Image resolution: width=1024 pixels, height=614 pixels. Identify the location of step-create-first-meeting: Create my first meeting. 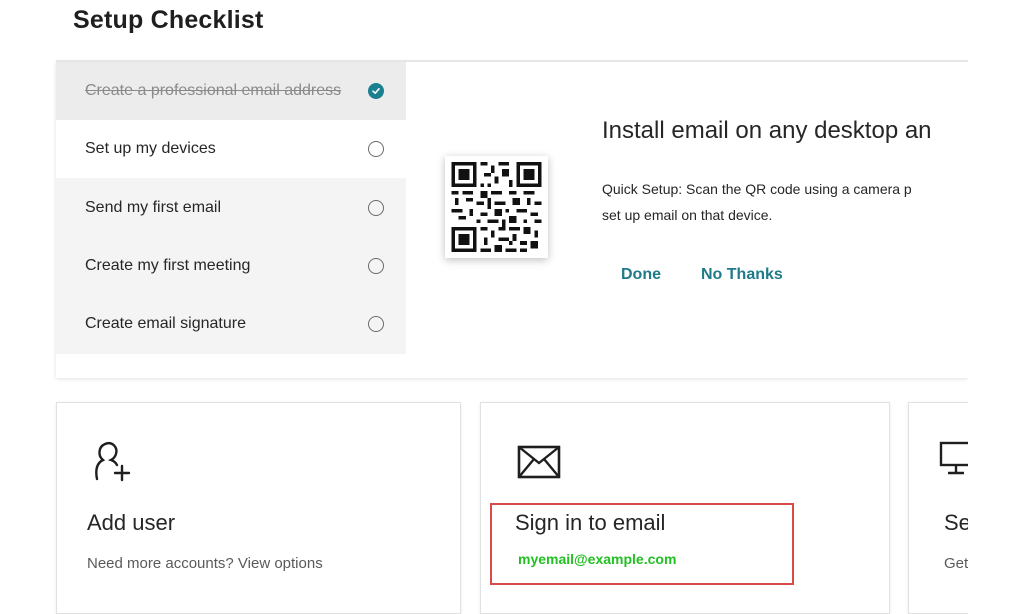
(231, 266).